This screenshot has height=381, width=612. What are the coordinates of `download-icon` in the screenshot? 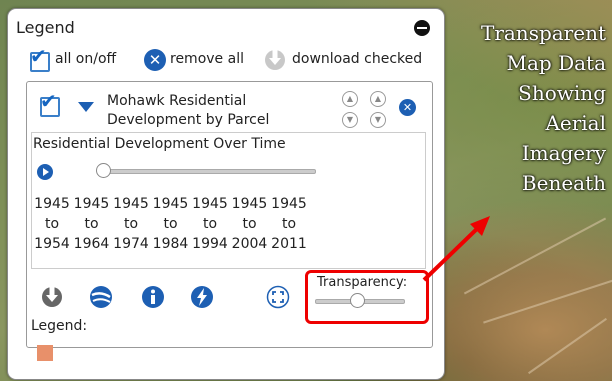 It's located at (275, 60).